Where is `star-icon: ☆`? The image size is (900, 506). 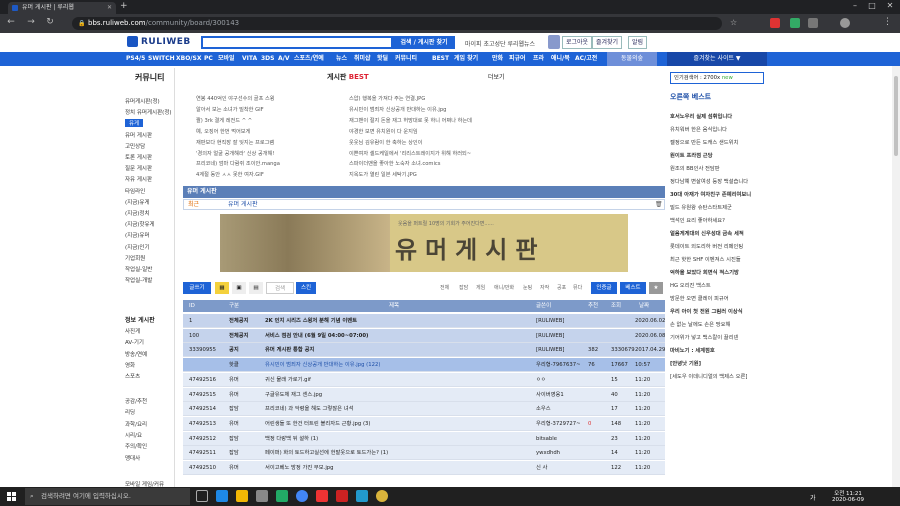 star-icon: ☆ is located at coordinates (733, 22).